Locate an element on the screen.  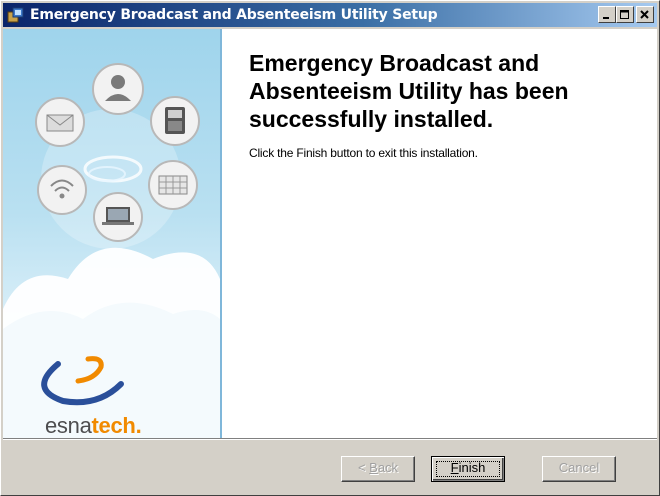
back-prefix: < is located at coordinates (363, 467).